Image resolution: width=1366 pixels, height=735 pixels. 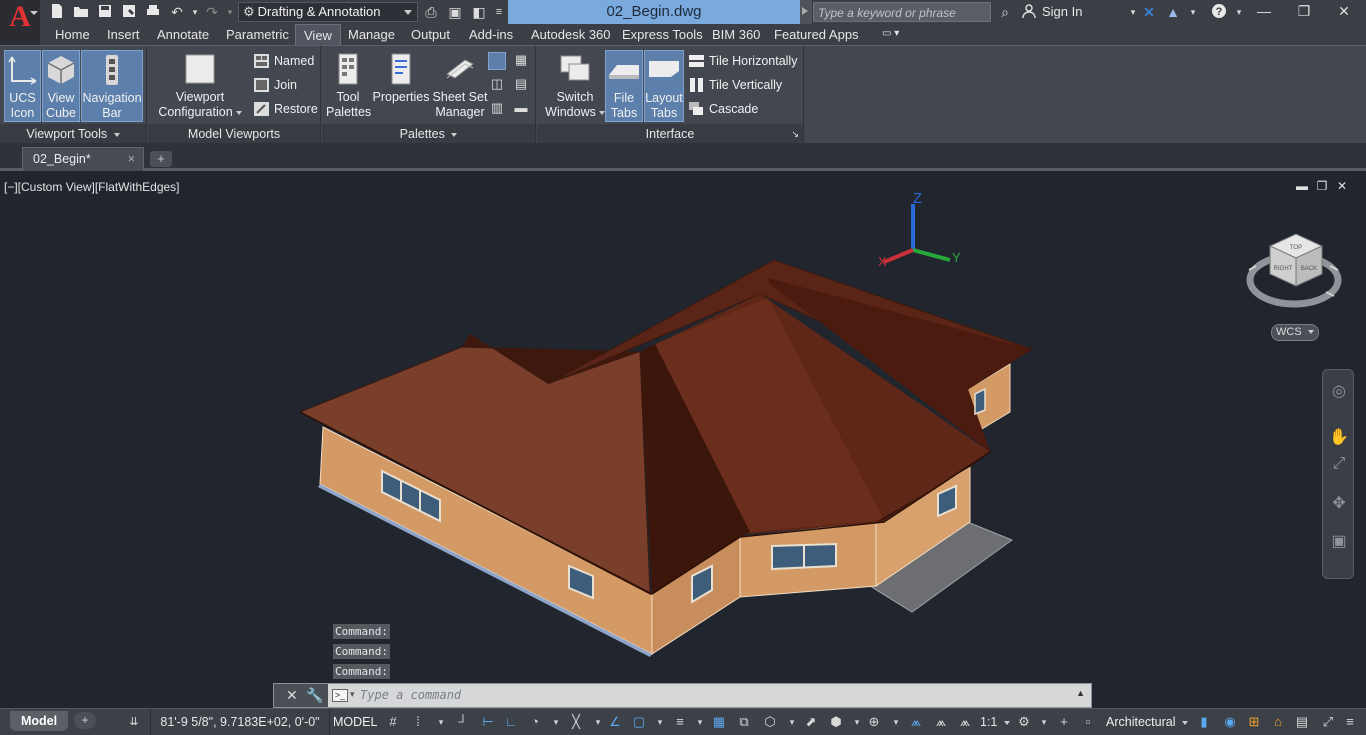 I want to click on tab-output: Output, so click(x=430, y=35).